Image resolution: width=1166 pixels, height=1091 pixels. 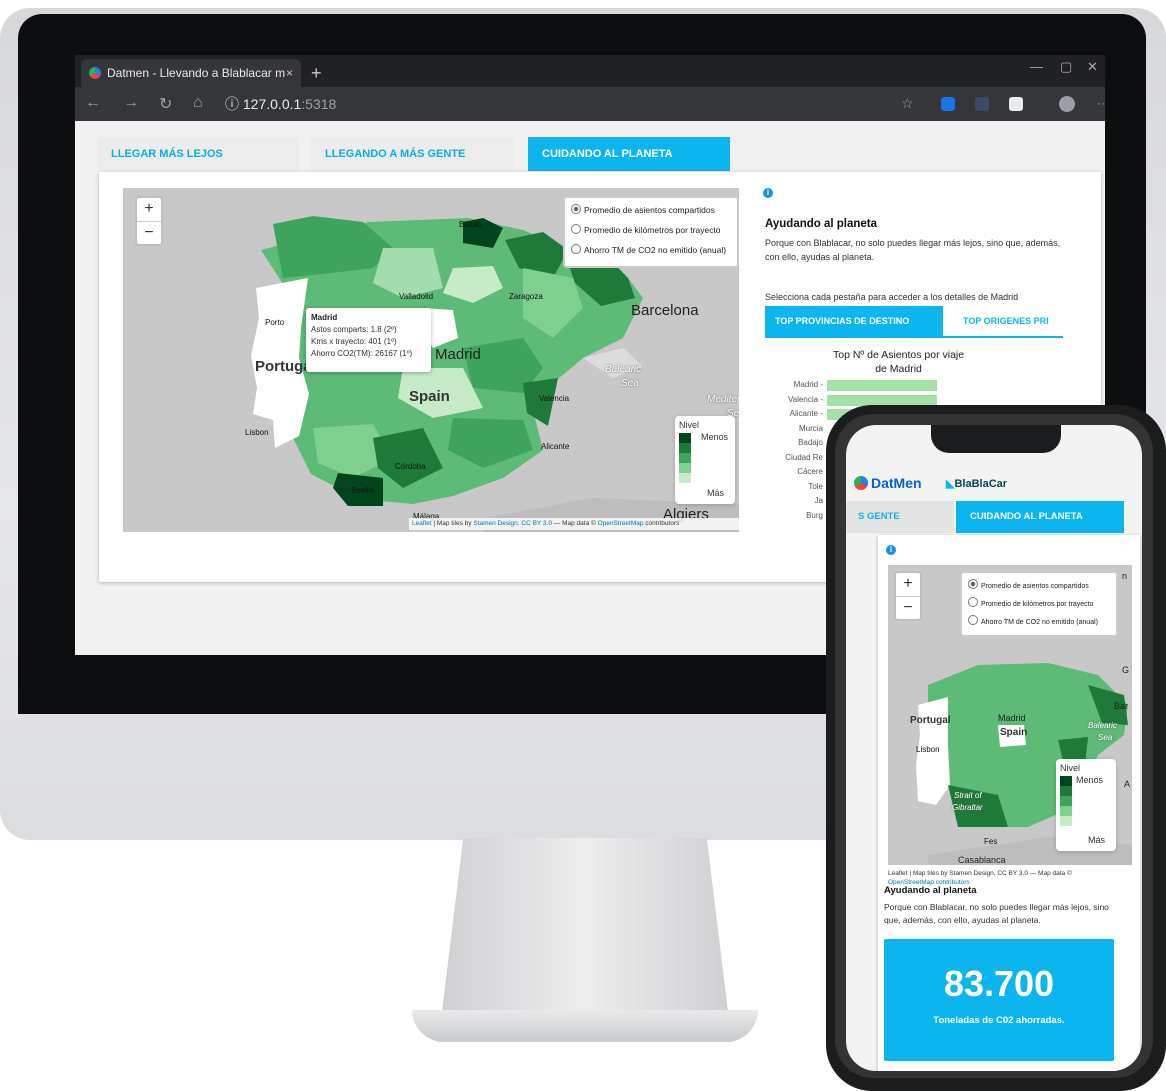 What do you see at coordinates (629, 154) in the screenshot?
I see `tab-cuidando-al-planeta: CUIDANDO AL PLANETA` at bounding box center [629, 154].